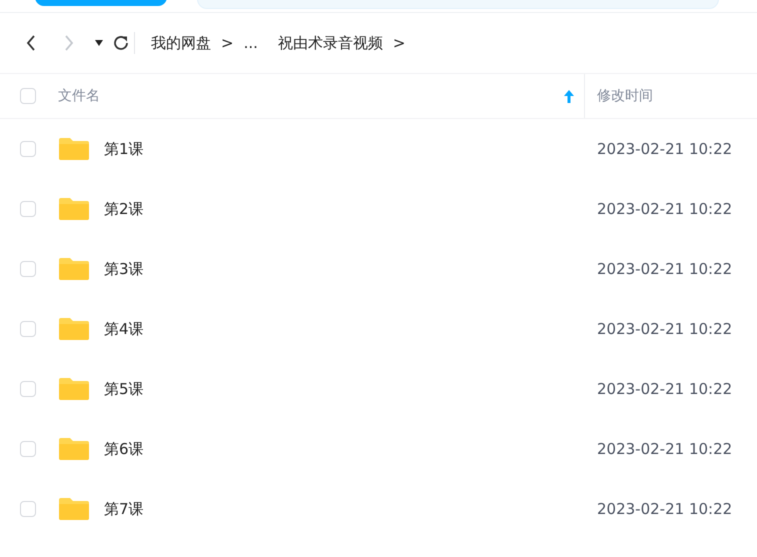 The height and width of the screenshot is (557, 757). What do you see at coordinates (330, 43) in the screenshot?
I see `breadcrumb-item: 祝由术录音视频` at bounding box center [330, 43].